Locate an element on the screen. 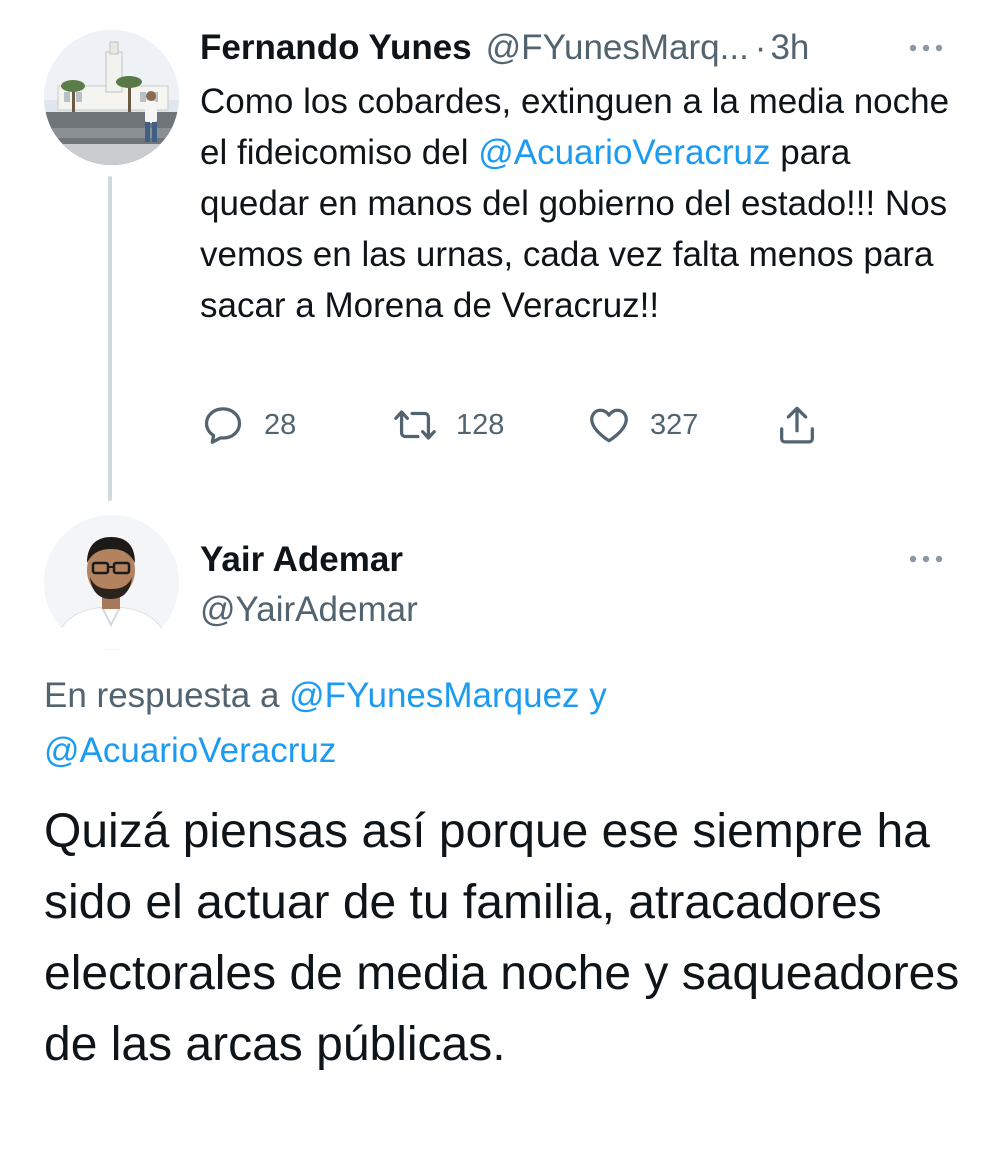 The image size is (994, 1153). parent-author-name: Fernando Yunes is located at coordinates (336, 48).